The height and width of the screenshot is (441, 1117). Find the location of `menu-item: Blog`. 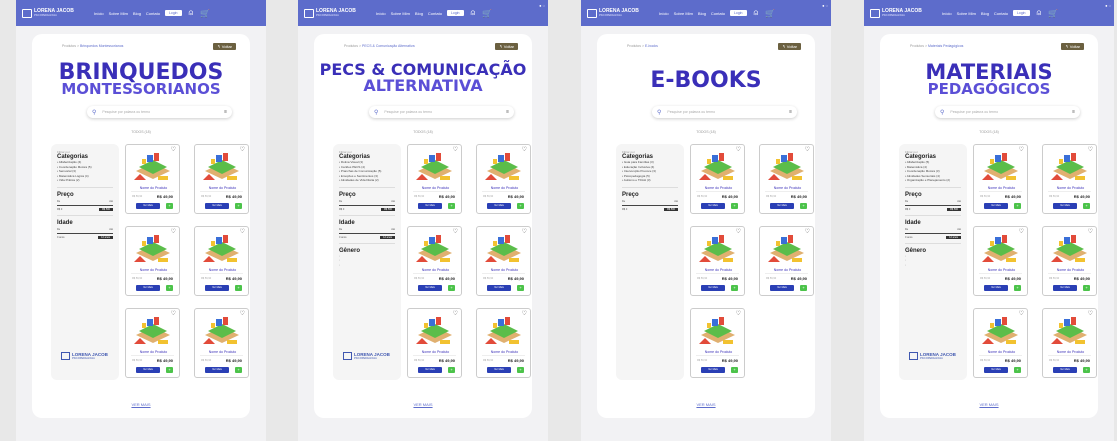

menu-item: Blog is located at coordinates (985, 13).